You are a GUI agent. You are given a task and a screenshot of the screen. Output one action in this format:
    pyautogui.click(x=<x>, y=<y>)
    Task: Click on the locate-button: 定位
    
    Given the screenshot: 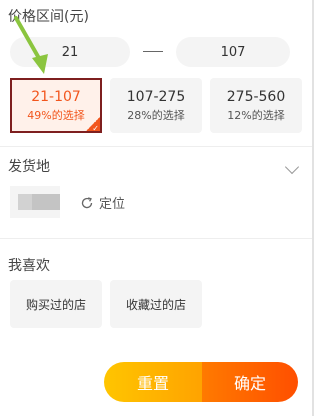 What is the action you would take?
    pyautogui.click(x=102, y=202)
    